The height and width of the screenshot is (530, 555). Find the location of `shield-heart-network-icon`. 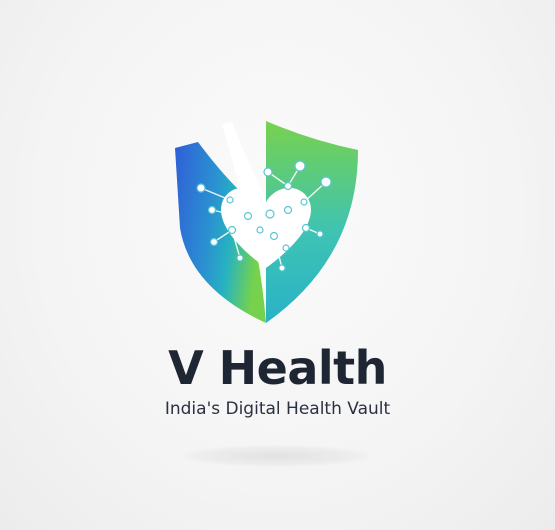

shield-heart-network-icon is located at coordinates (266, 222).